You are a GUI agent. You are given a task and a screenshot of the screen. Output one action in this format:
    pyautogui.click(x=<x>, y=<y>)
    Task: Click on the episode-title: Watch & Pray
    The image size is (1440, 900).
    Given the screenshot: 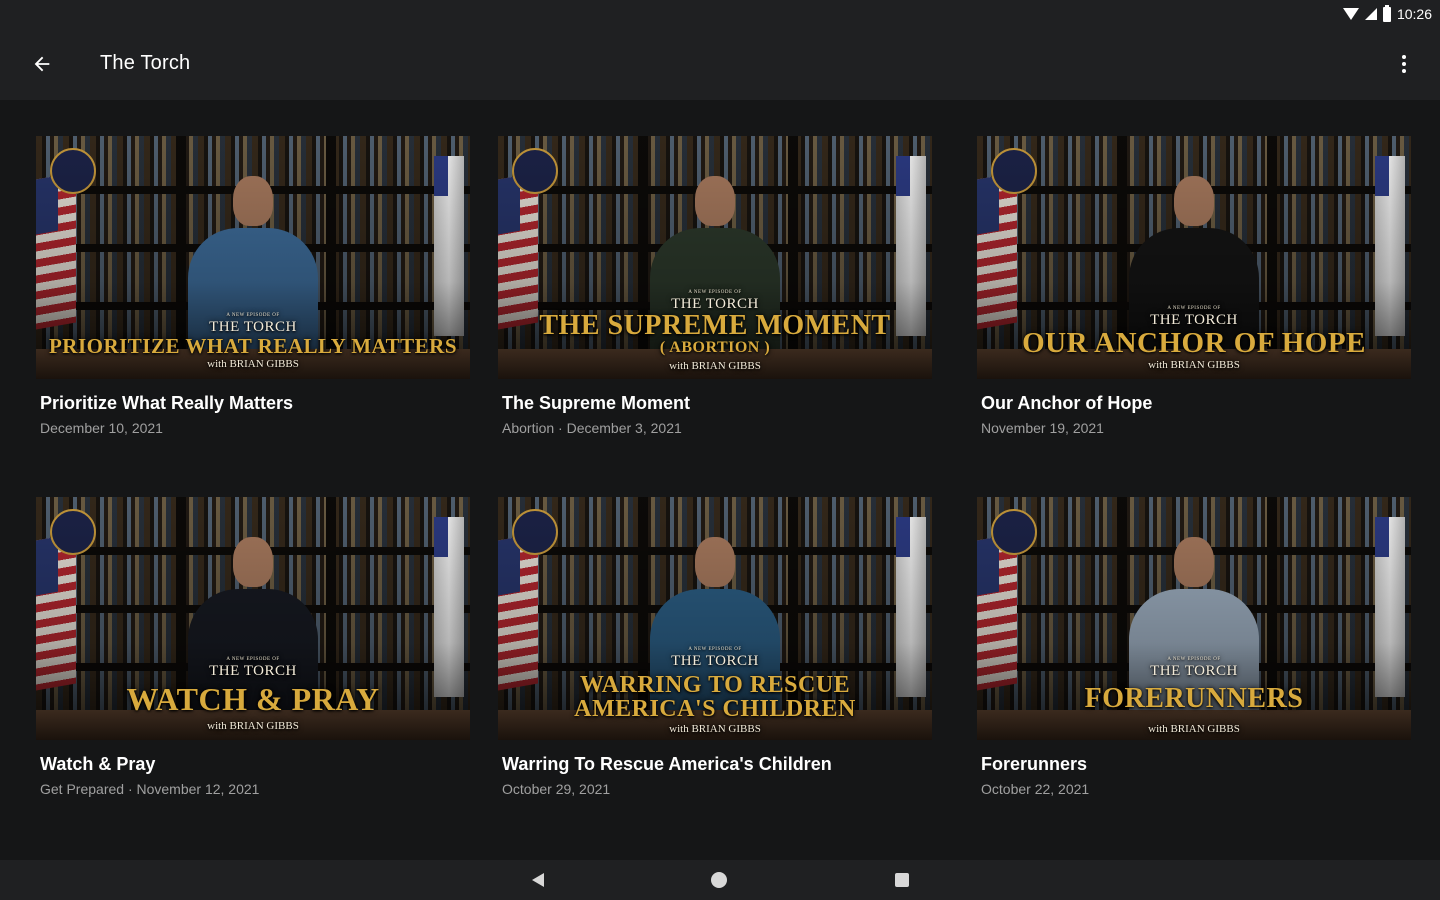 What is the action you would take?
    pyautogui.click(x=98, y=764)
    